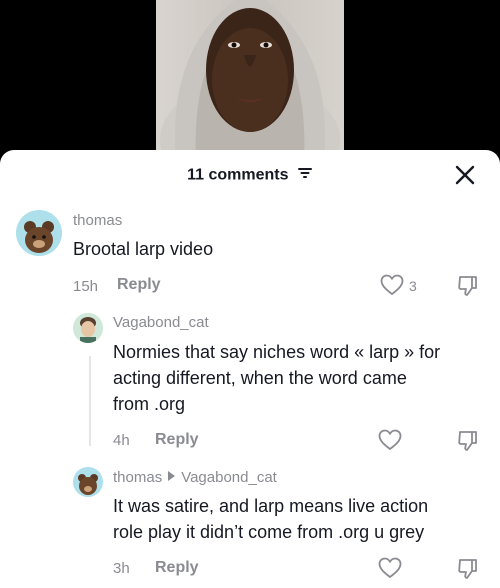 The height and width of the screenshot is (588, 500). What do you see at coordinates (149, 404) in the screenshot?
I see `comment-text-line: from .org` at bounding box center [149, 404].